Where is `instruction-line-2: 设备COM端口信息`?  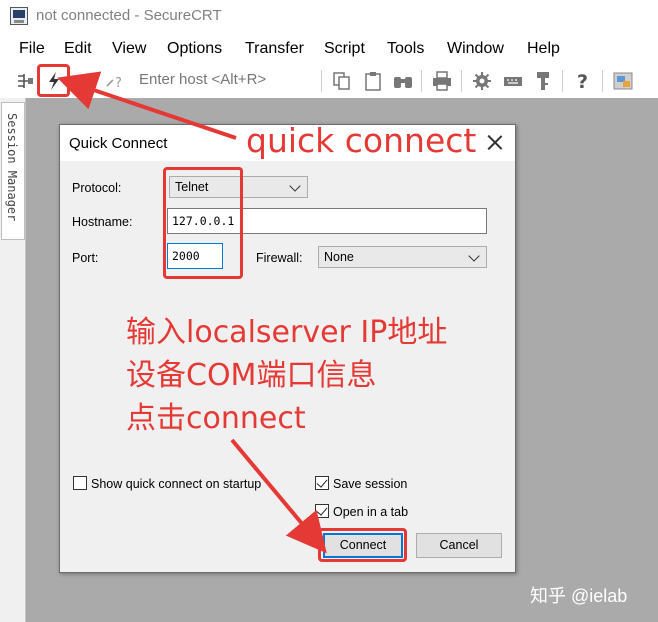
instruction-line-2: 设备COM端口信息 is located at coordinates (251, 375).